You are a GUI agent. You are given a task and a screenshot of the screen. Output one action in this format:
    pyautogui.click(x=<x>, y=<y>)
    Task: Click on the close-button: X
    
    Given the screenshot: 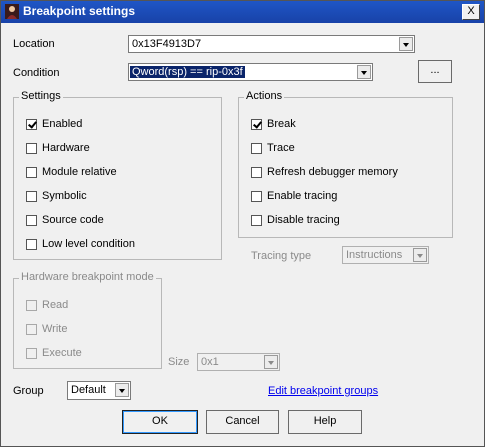 What is the action you would take?
    pyautogui.click(x=471, y=12)
    